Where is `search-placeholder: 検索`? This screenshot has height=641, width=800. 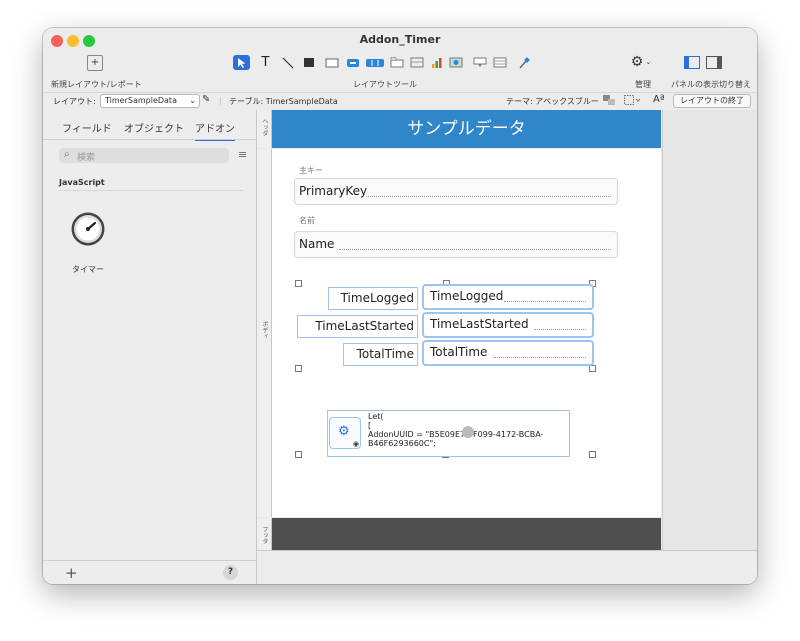 search-placeholder: 検索 is located at coordinates (86, 158).